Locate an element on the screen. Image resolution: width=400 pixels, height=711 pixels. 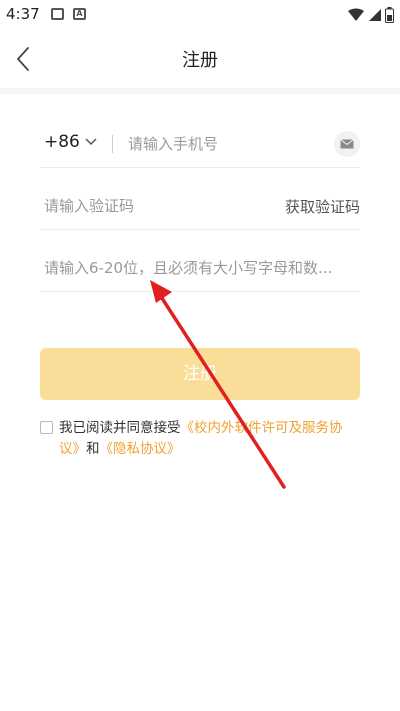
app-header: 注册 is located at coordinates (200, 59).